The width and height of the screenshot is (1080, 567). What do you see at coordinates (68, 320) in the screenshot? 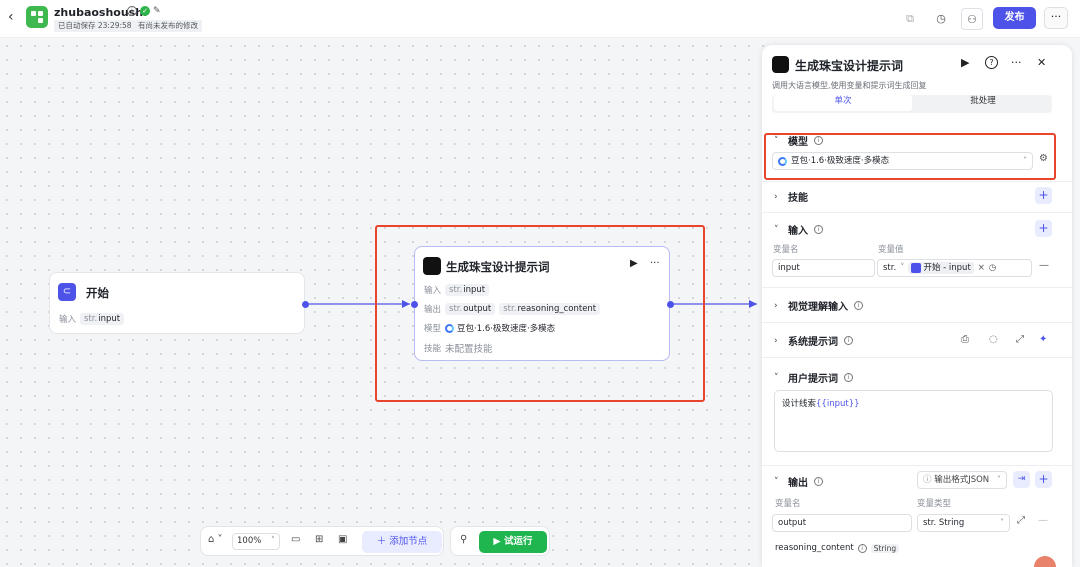
I see `input-label: 输入` at bounding box center [68, 320].